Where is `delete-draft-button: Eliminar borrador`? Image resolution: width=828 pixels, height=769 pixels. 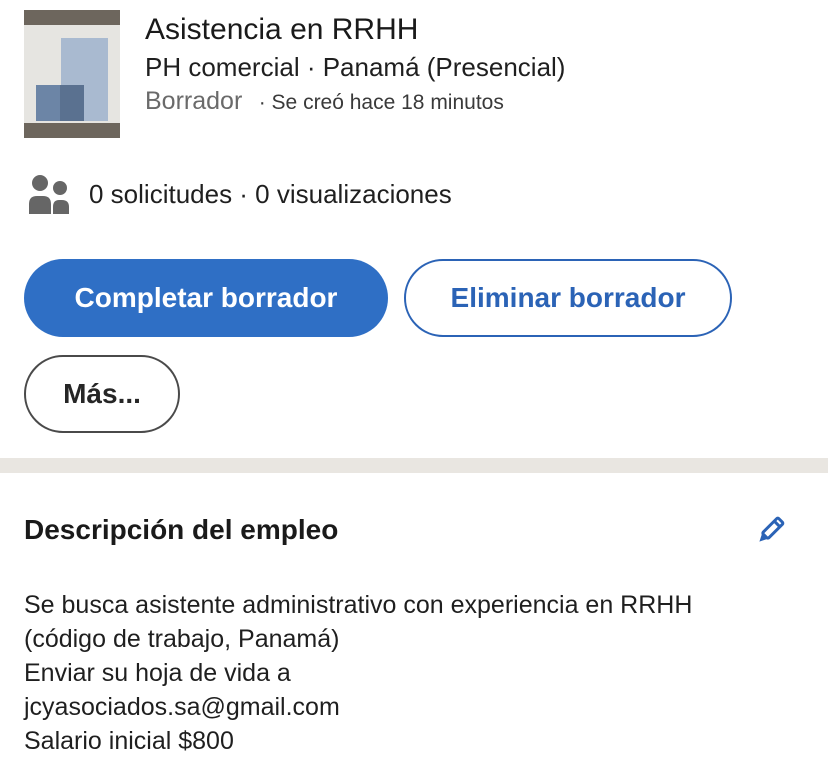 delete-draft-button: Eliminar borrador is located at coordinates (568, 298).